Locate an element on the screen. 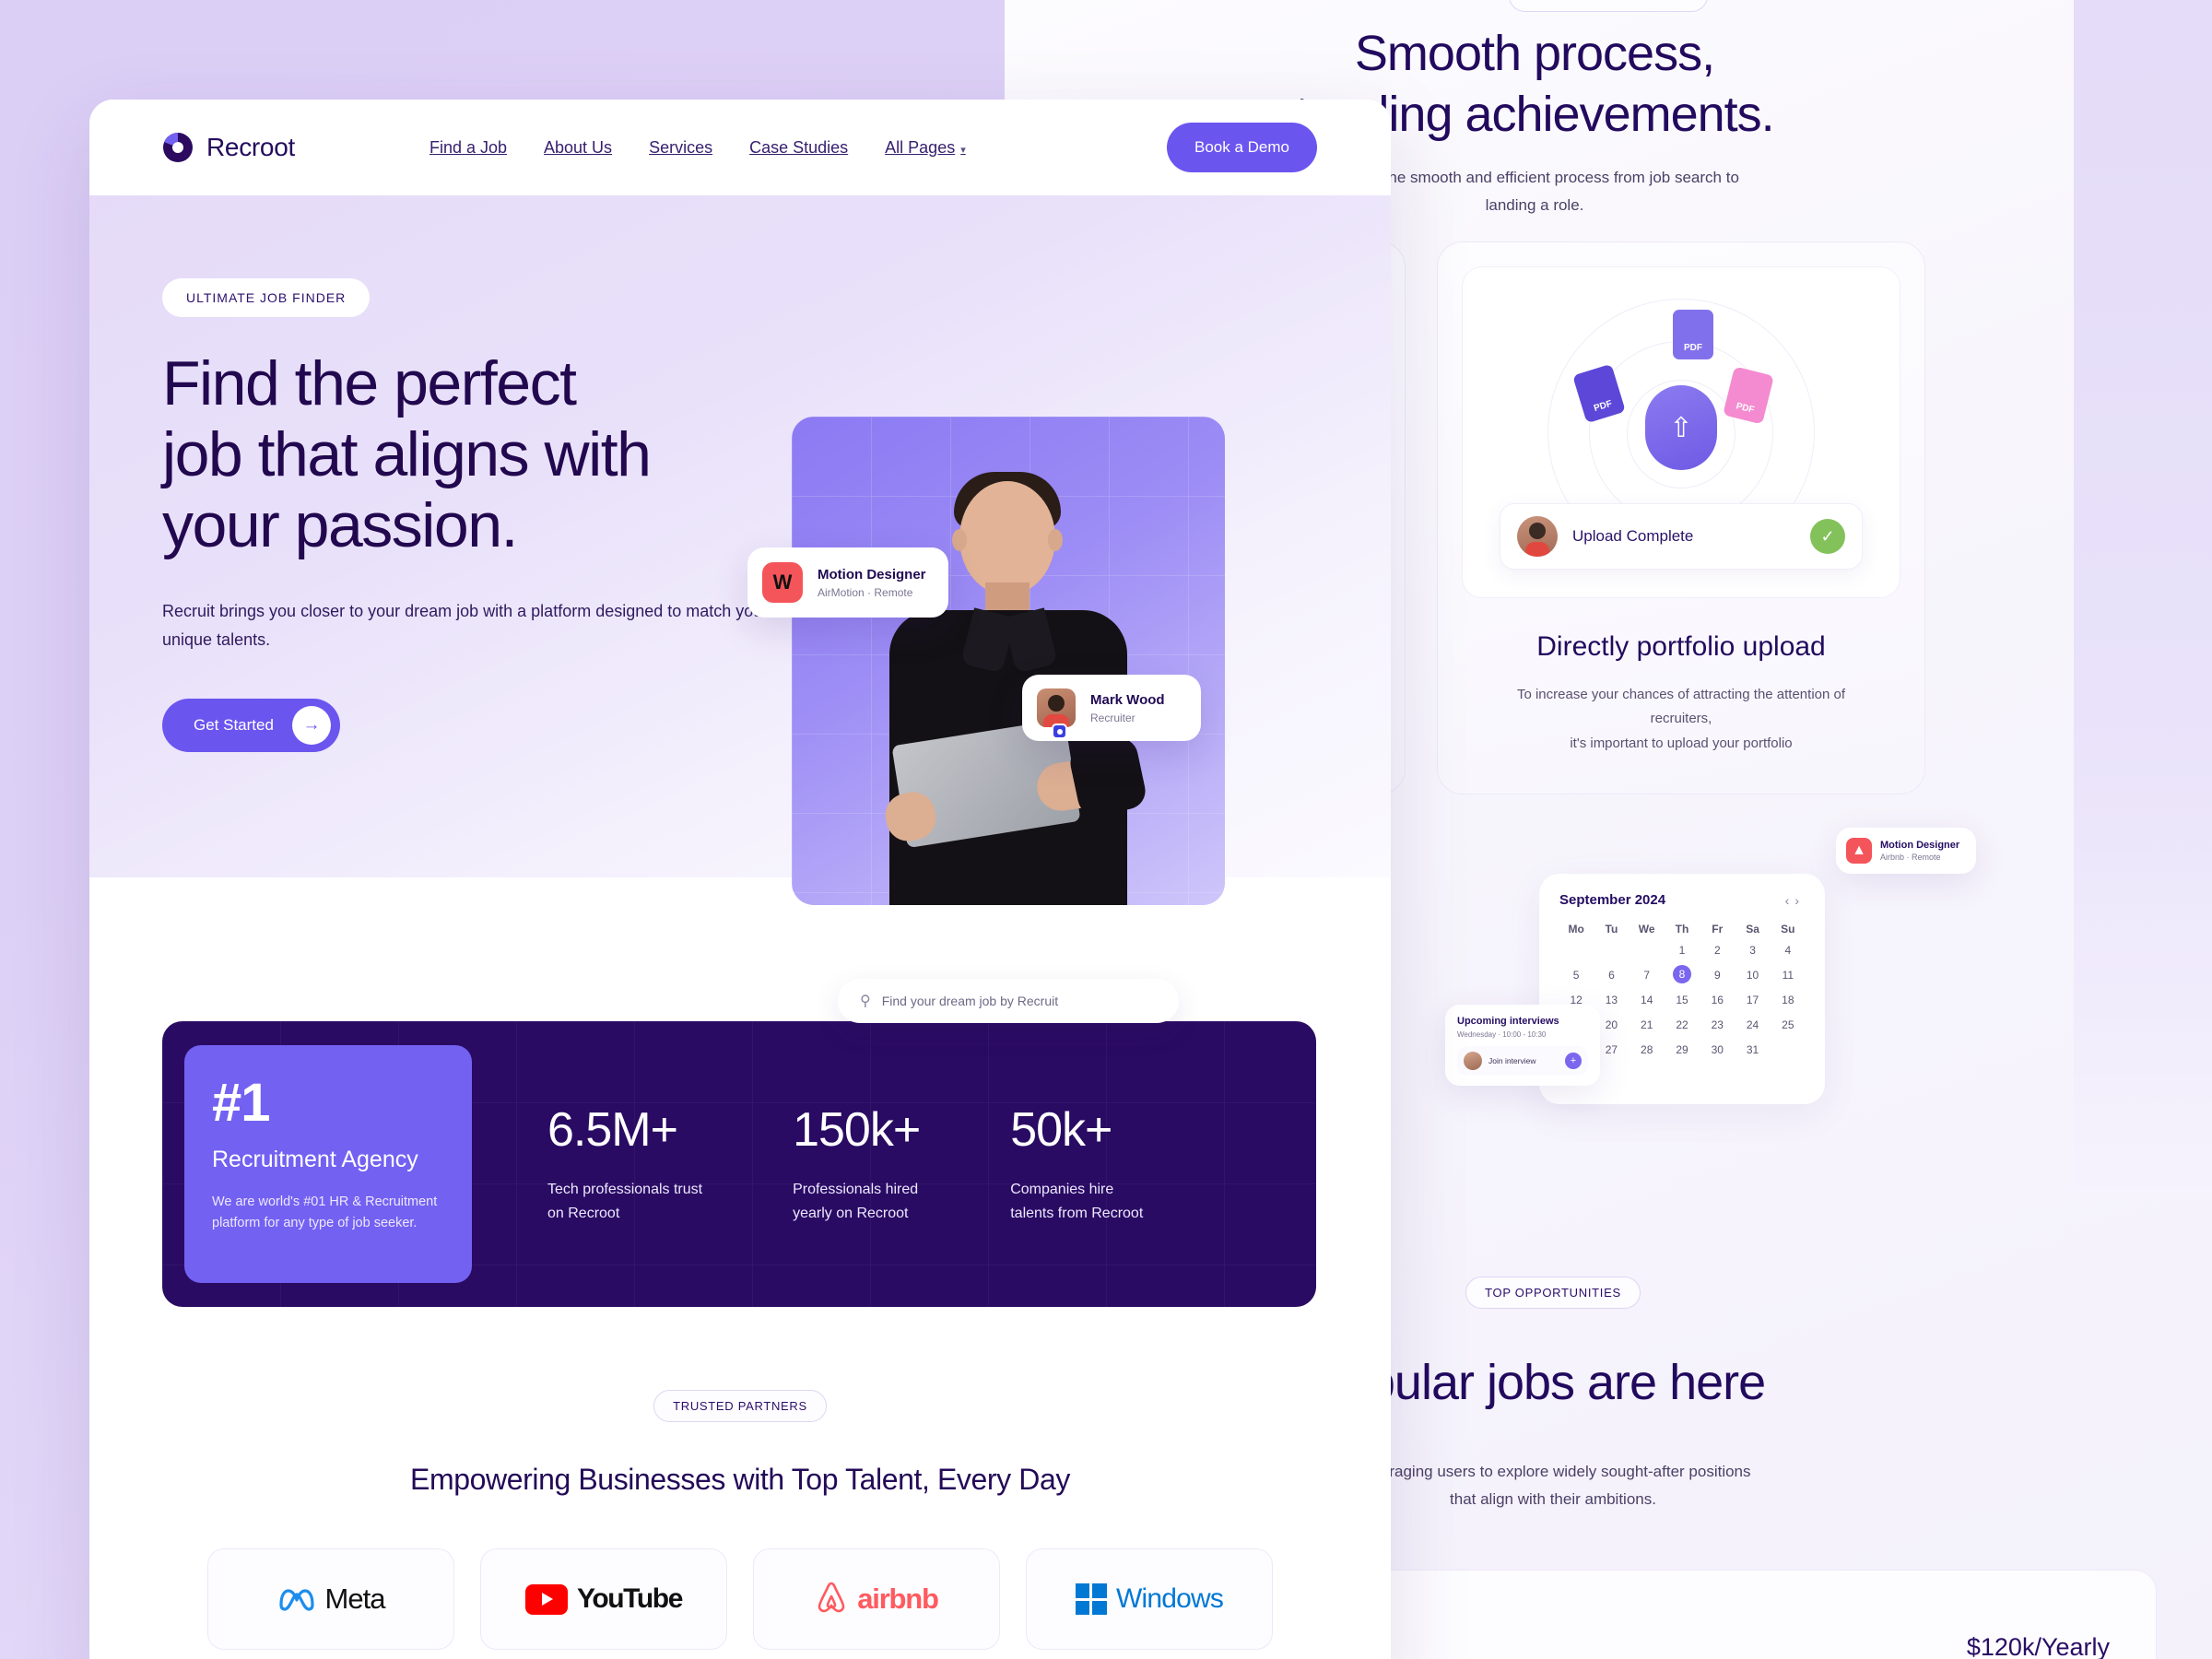 The image size is (2212, 1659). calendar-day: 6 is located at coordinates (1611, 975).